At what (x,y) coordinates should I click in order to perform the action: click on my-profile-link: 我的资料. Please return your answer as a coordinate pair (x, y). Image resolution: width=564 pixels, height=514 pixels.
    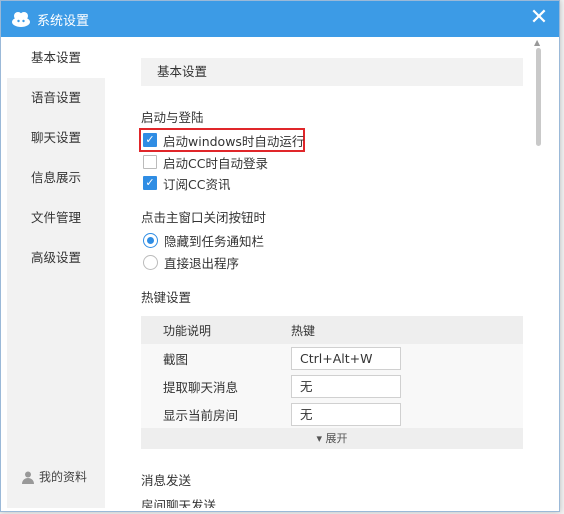
    Looking at the image, I should click on (54, 476).